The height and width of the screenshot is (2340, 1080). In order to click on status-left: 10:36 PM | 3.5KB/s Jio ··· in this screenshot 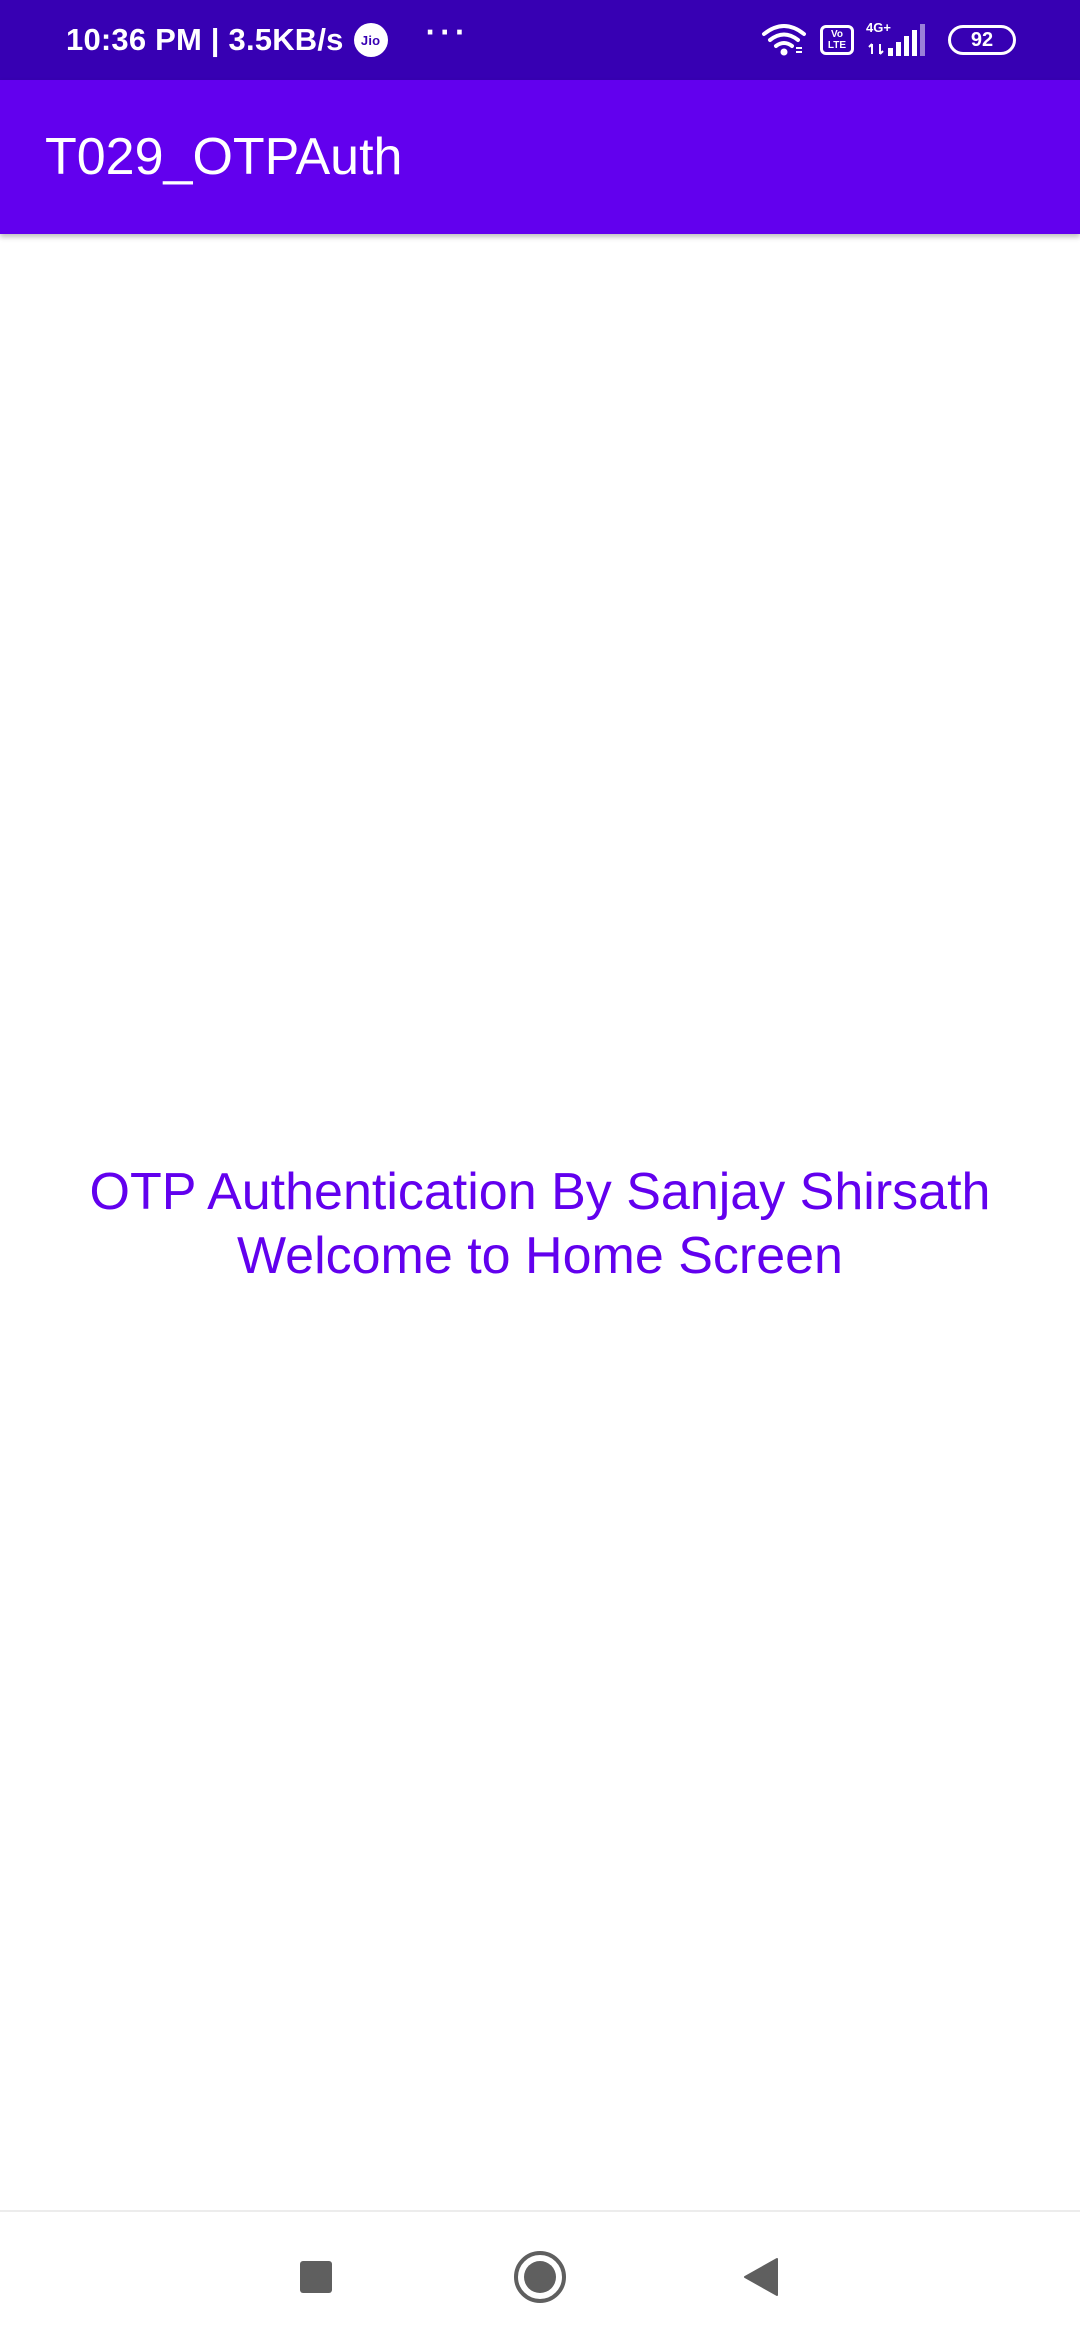, I will do `click(268, 40)`.